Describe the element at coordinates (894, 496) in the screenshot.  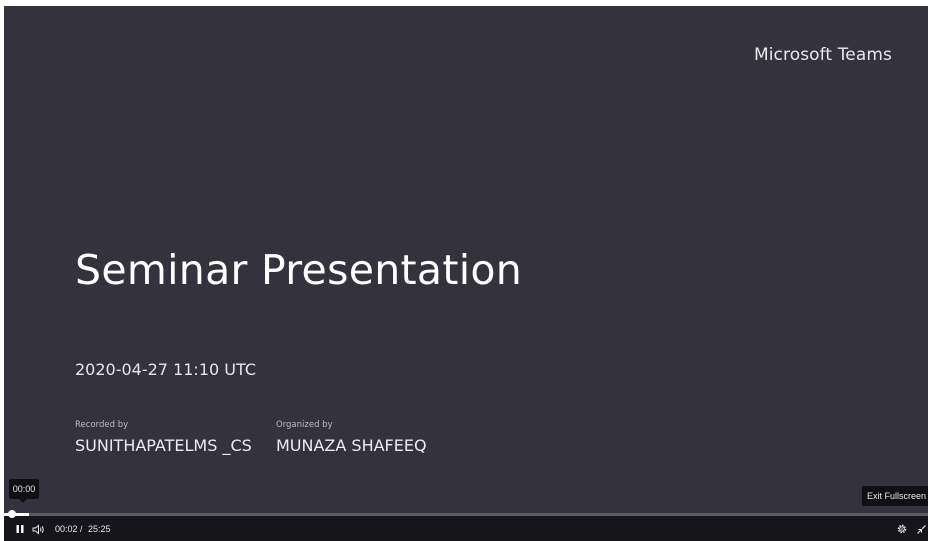
I see `exit-fullscreen-tooltip: Exit Fullscreen` at that location.